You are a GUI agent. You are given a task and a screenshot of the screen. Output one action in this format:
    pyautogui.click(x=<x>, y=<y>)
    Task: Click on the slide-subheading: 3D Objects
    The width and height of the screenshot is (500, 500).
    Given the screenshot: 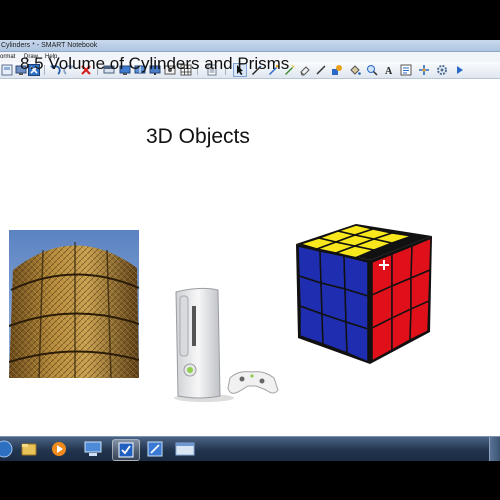 What is the action you would take?
    pyautogui.click(x=198, y=136)
    